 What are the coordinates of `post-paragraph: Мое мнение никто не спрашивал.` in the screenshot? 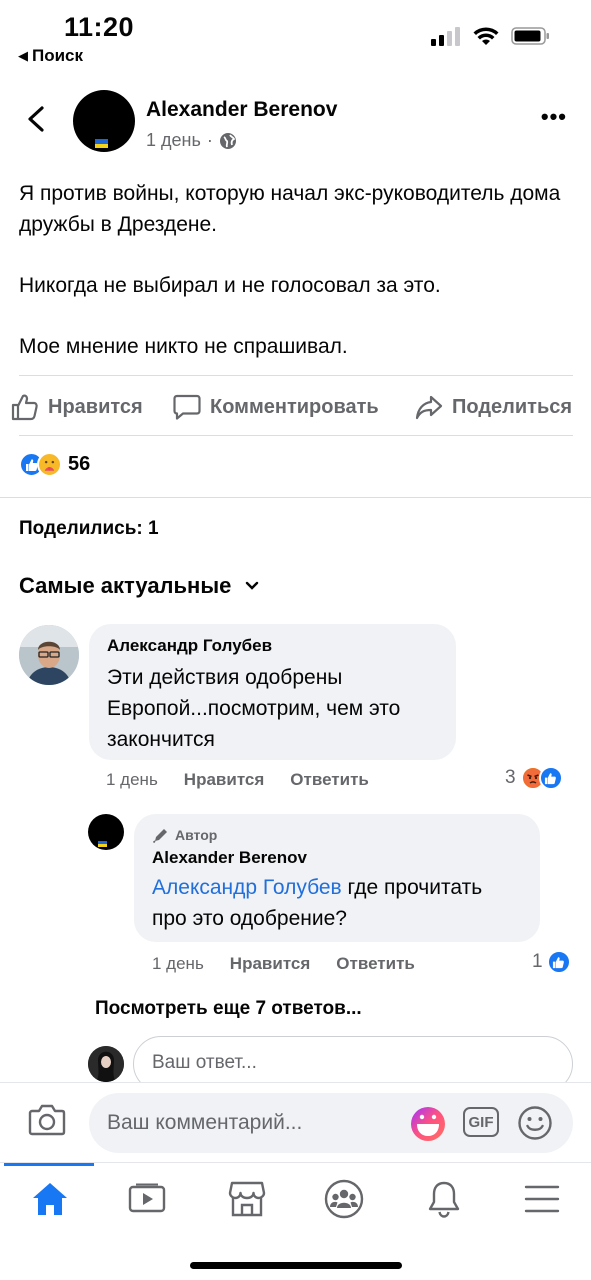 It's located at (183, 346).